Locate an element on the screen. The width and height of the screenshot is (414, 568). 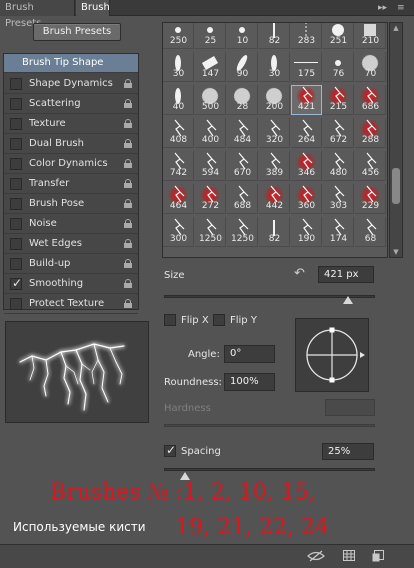
brush-tip-cell: 200 is located at coordinates (274, 100).